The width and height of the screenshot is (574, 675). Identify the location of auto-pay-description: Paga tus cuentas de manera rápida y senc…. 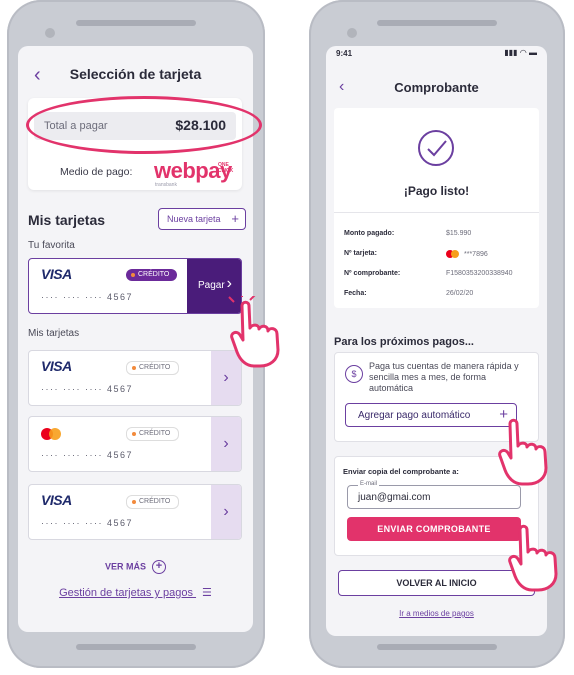
(444, 377).